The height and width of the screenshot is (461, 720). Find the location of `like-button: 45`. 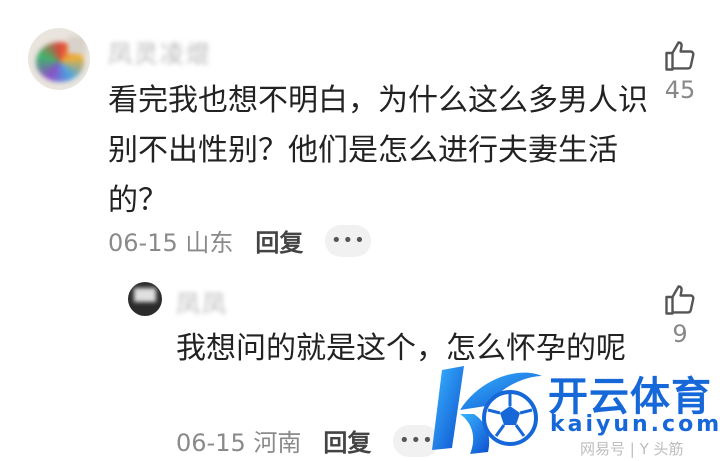

like-button: 45 is located at coordinates (680, 71).